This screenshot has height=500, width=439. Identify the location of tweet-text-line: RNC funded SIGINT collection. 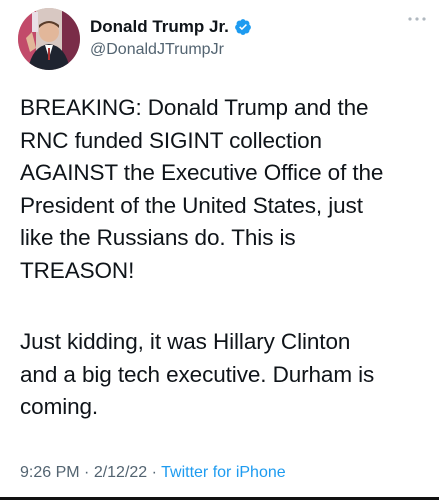
(171, 140).